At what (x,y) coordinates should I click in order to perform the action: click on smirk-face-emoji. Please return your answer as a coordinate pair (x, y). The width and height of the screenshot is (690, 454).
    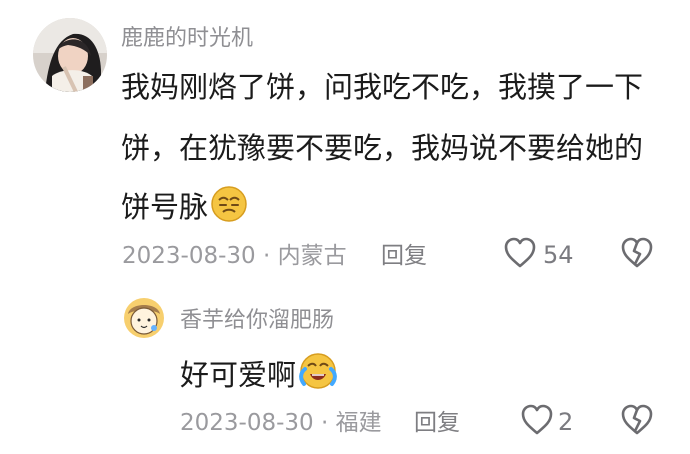
    Looking at the image, I should click on (229, 210).